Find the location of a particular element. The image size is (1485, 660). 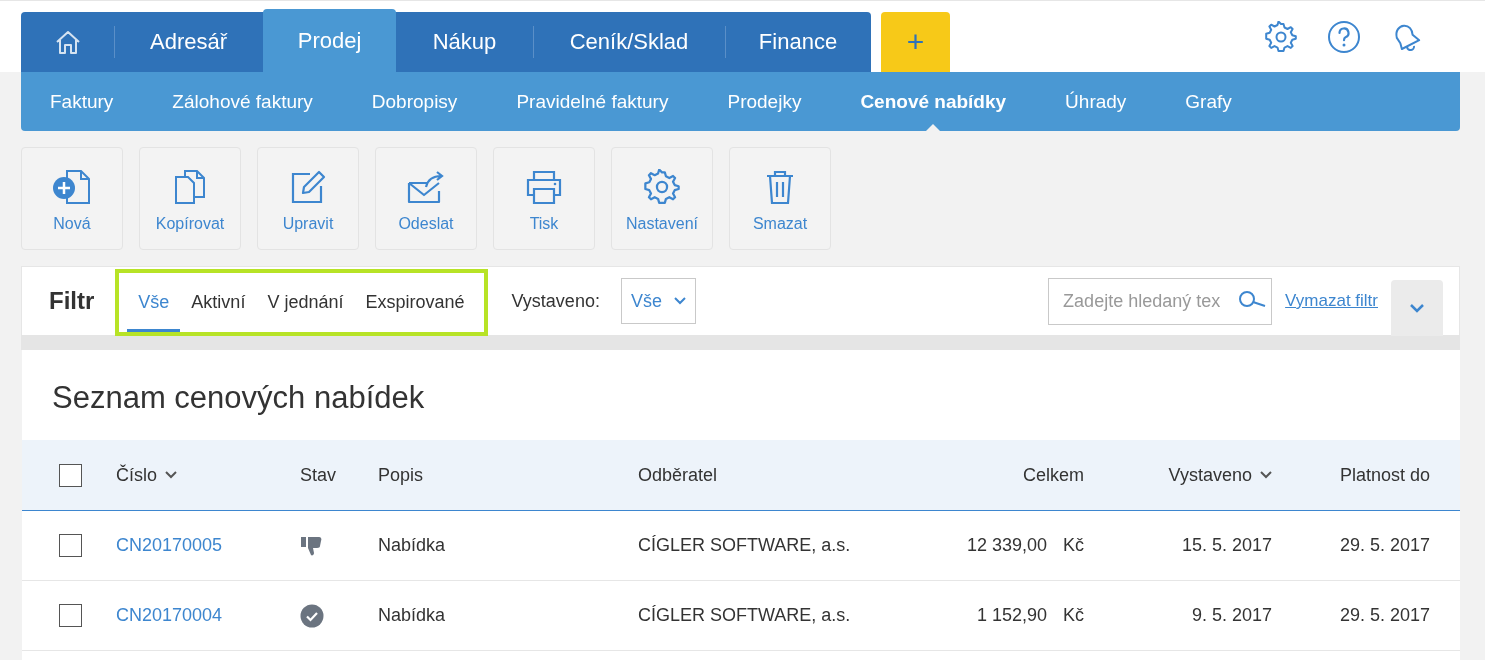

toolbar-button: Upravit is located at coordinates (308, 198).